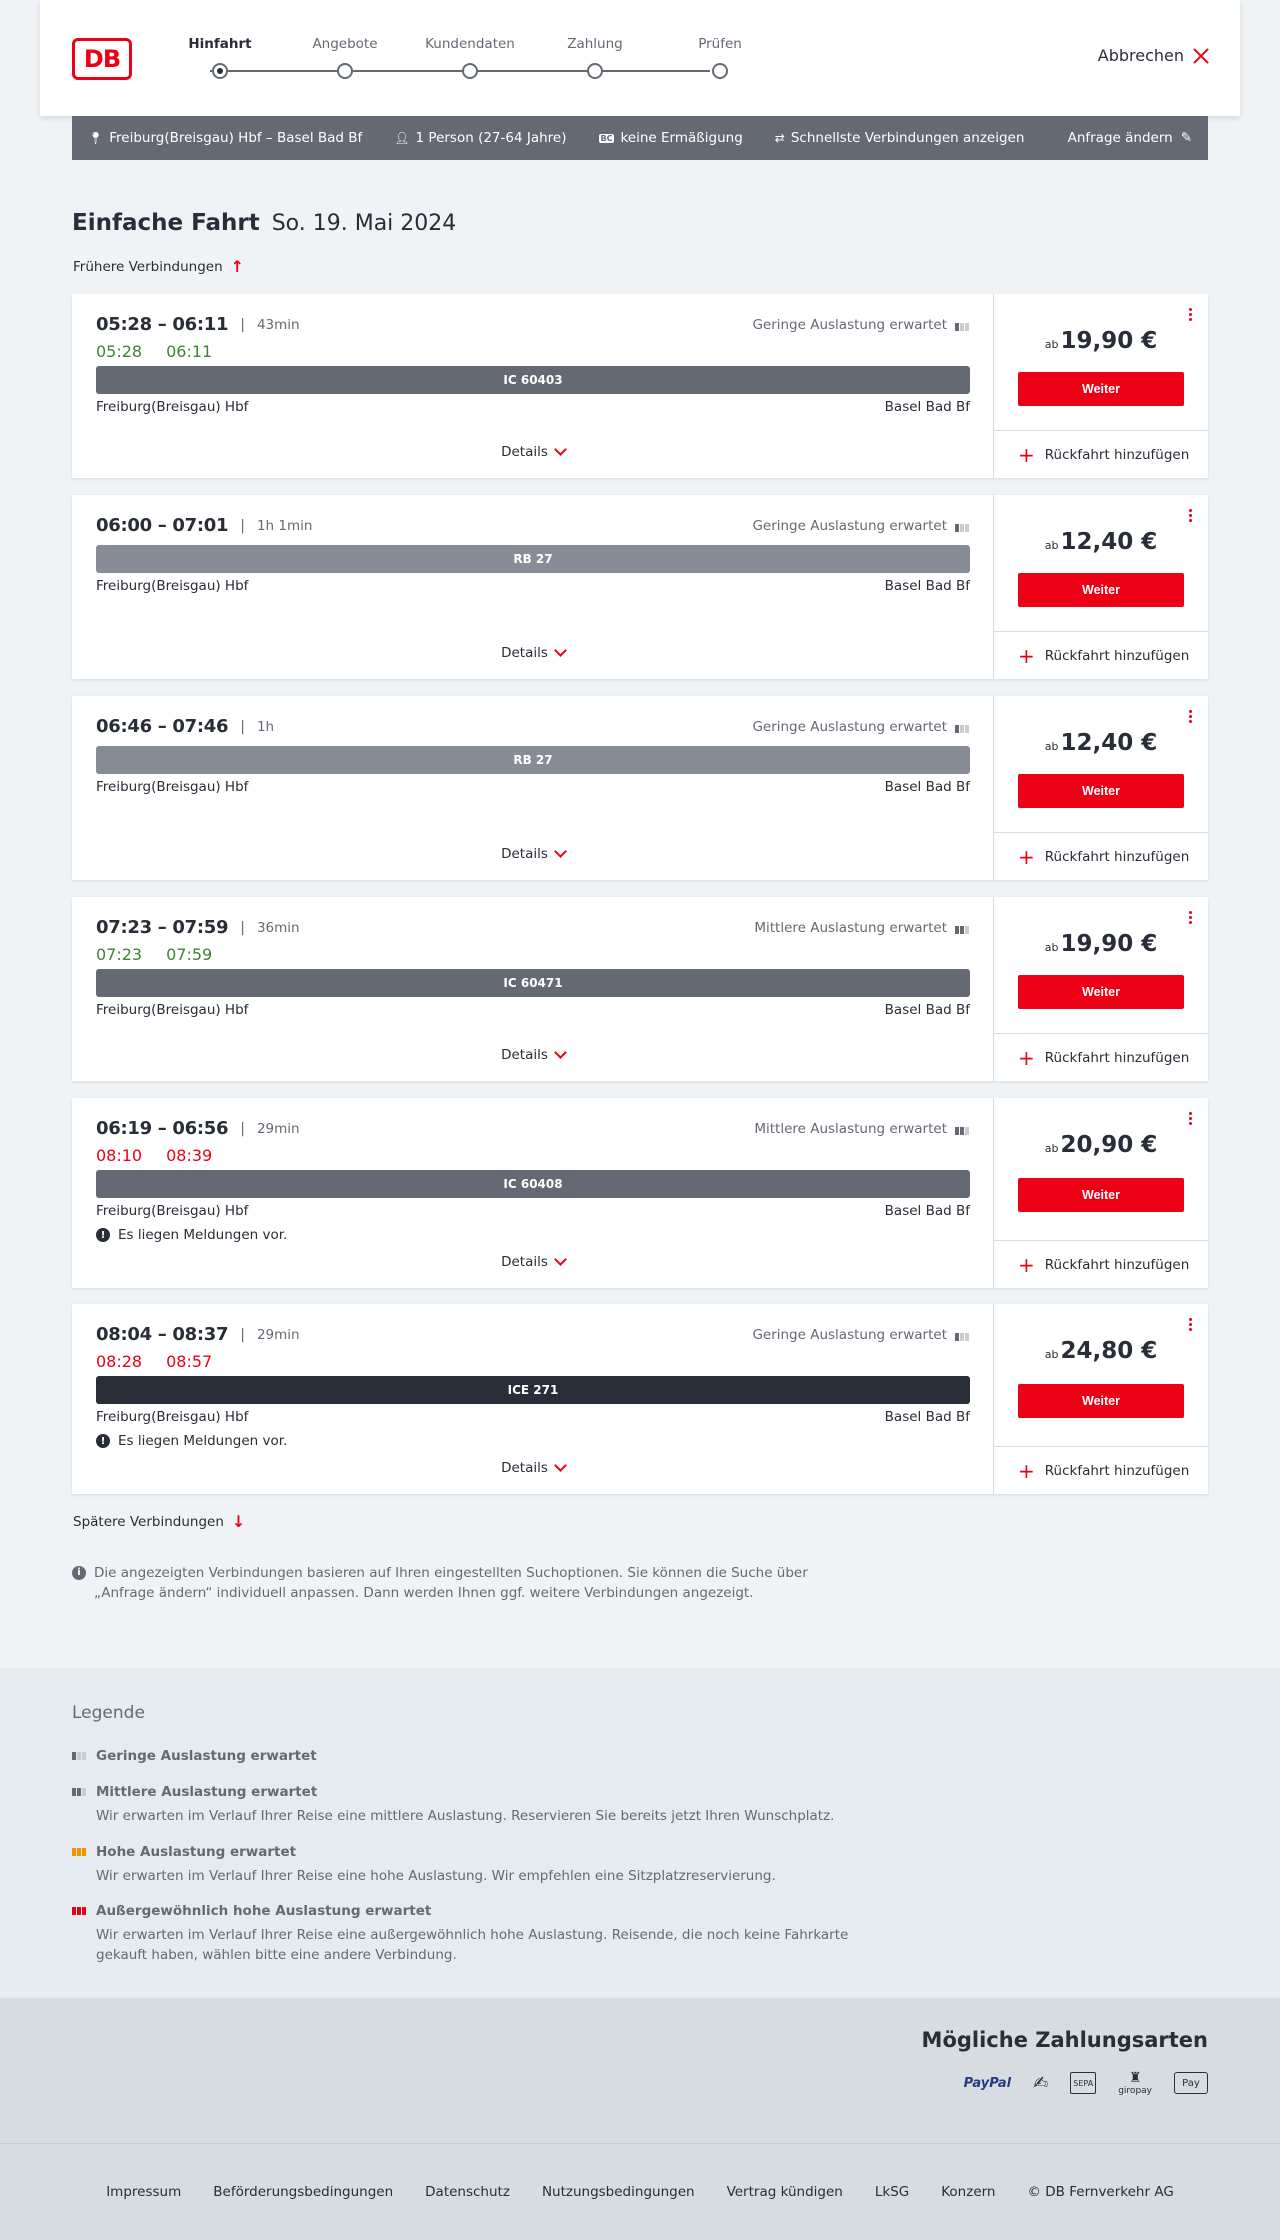 This screenshot has height=2240, width=1280. Describe the element at coordinates (80, 1911) in the screenshot. I see `extreme-occupancy-icon` at that location.